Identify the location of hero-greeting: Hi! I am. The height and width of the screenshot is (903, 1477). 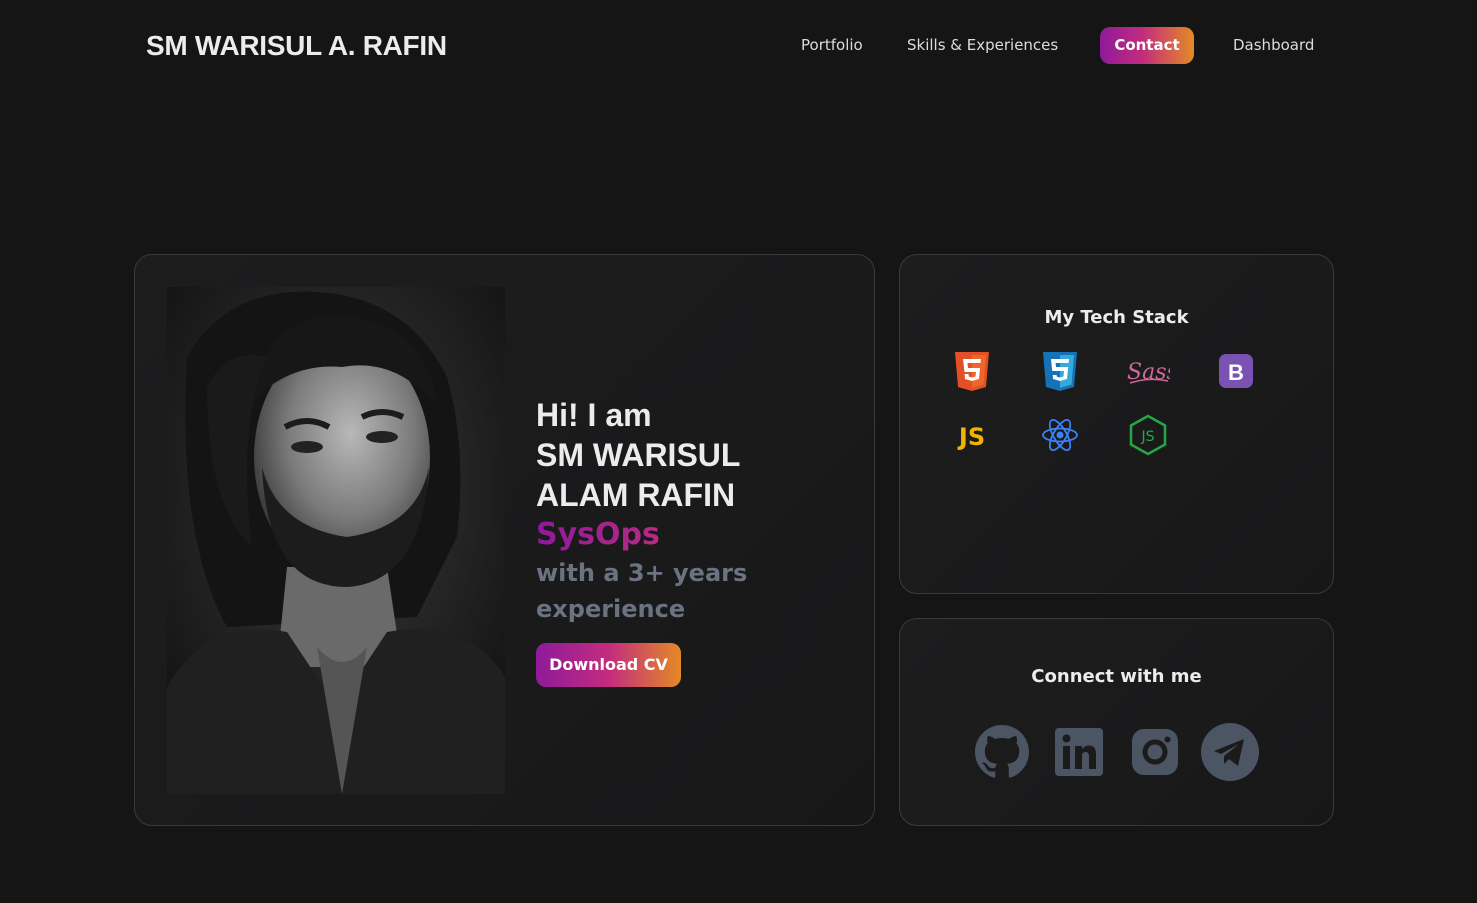
(594, 415).